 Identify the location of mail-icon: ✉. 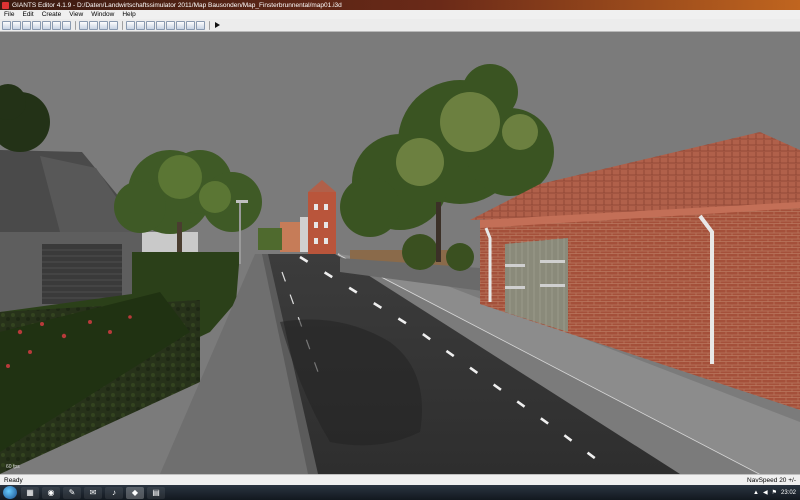
(93, 492).